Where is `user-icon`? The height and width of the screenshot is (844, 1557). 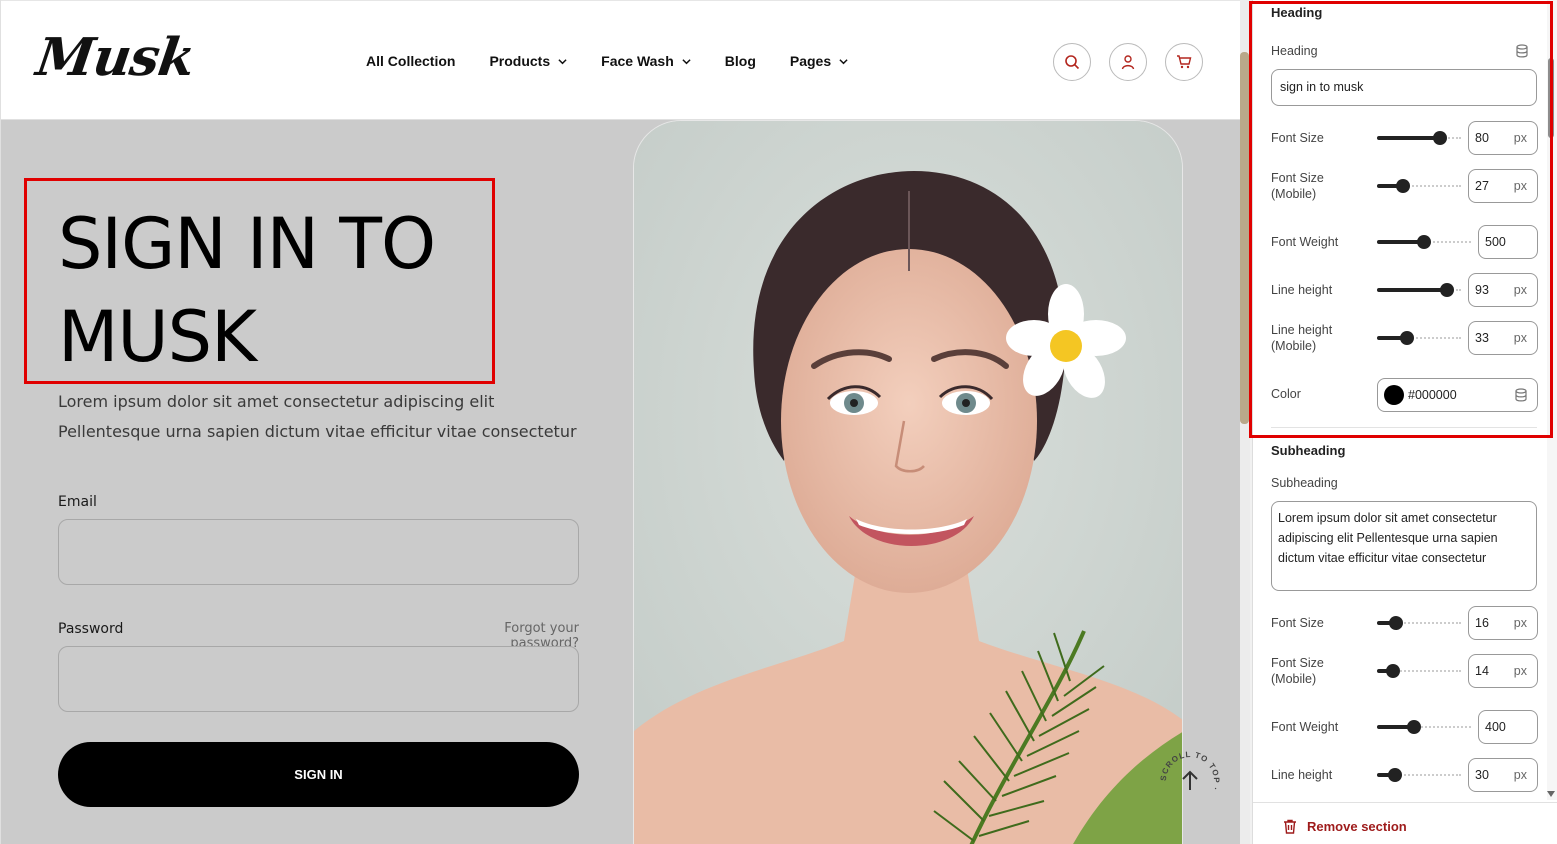
user-icon is located at coordinates (1128, 62).